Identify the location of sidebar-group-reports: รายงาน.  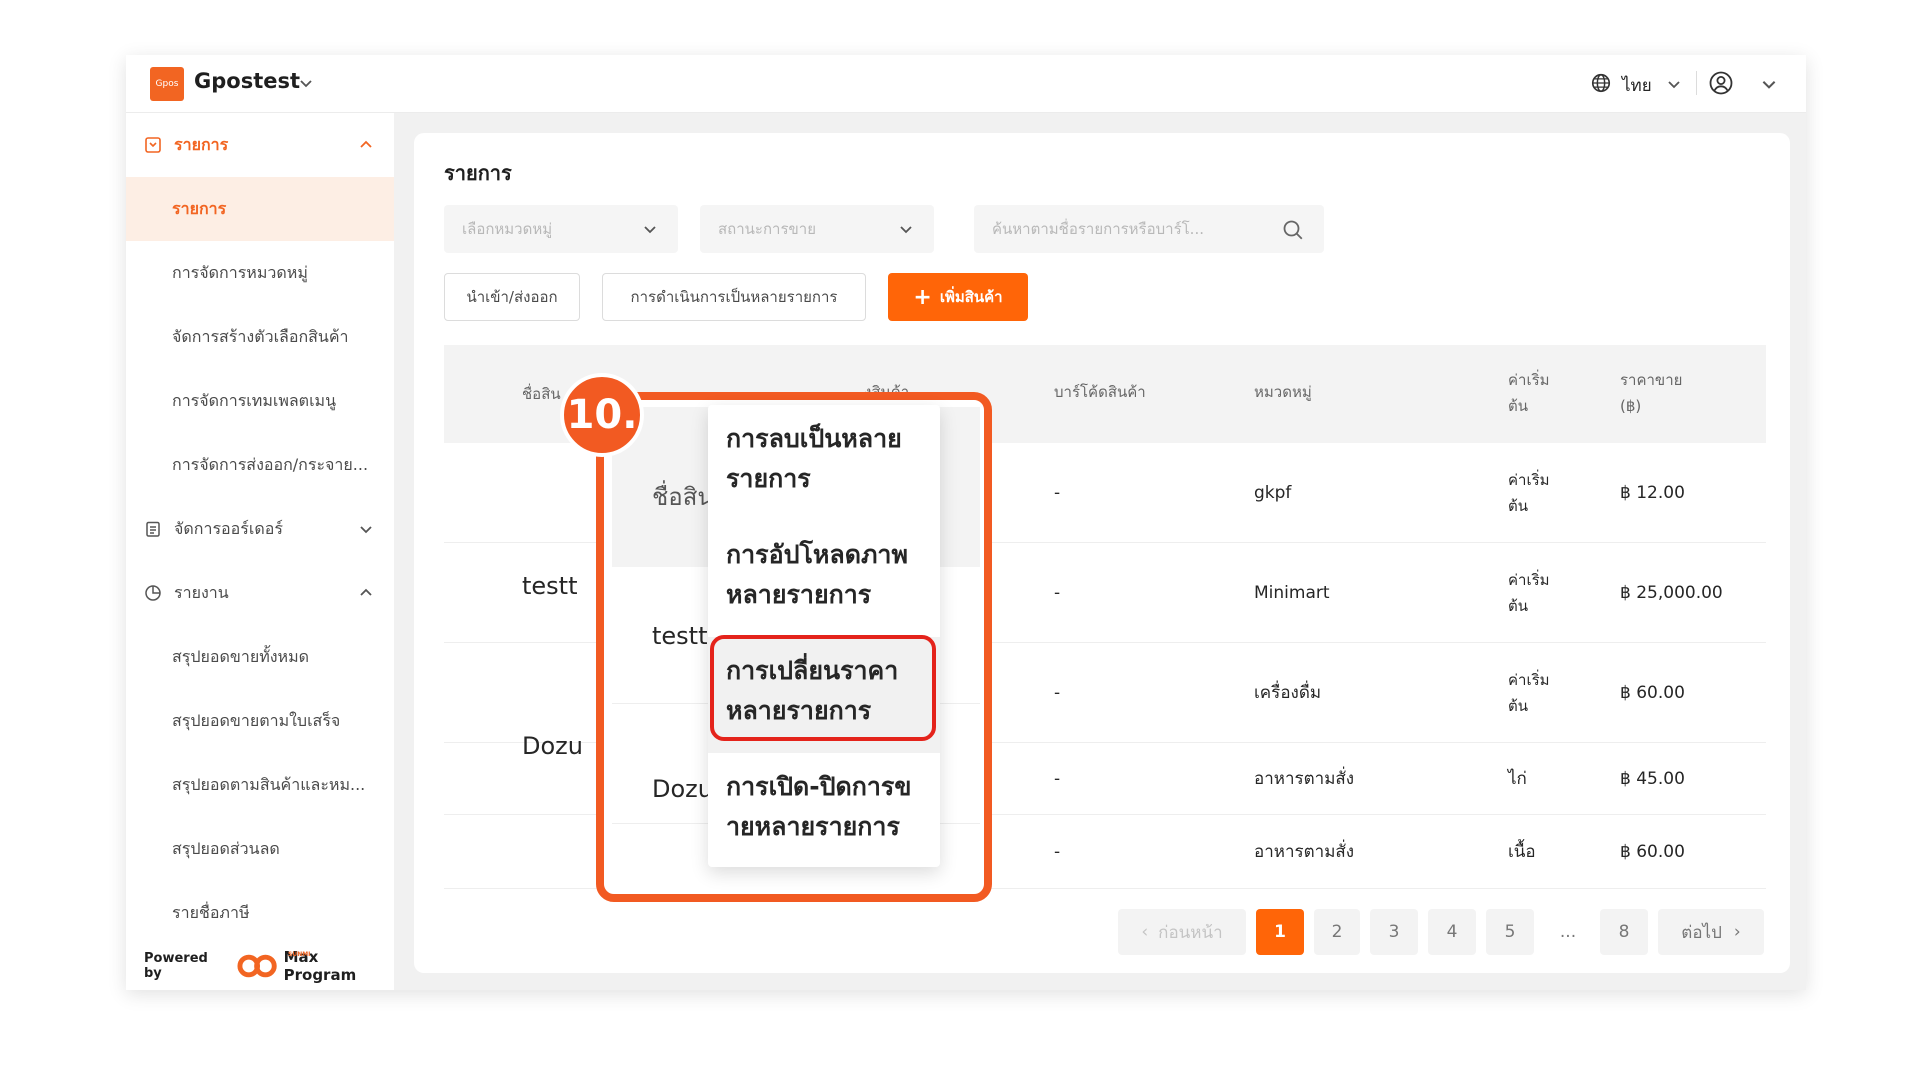
(260, 593).